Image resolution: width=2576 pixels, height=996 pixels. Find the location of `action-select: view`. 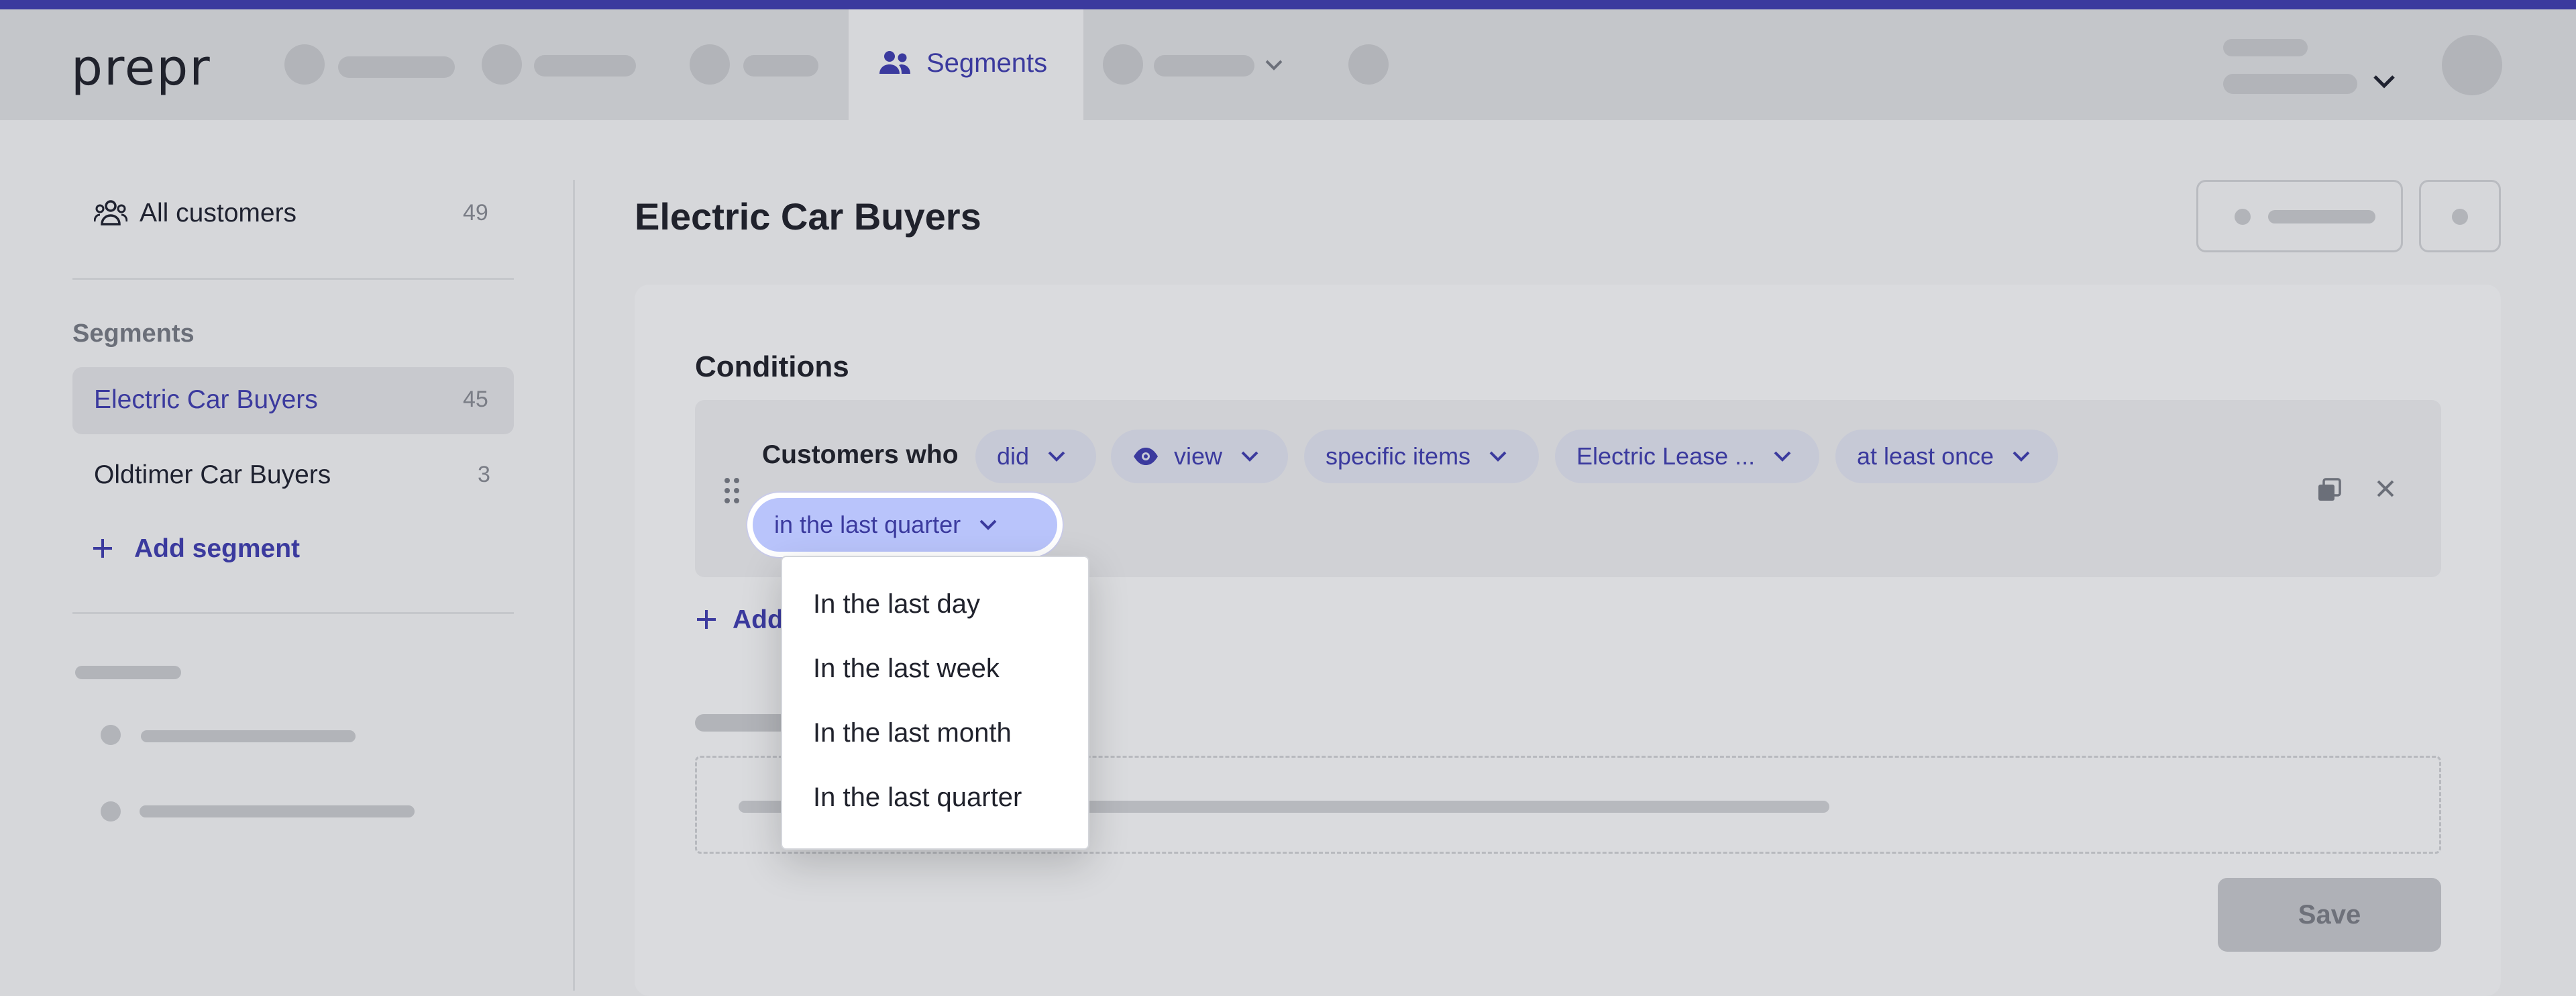

action-select: view is located at coordinates (1199, 457).